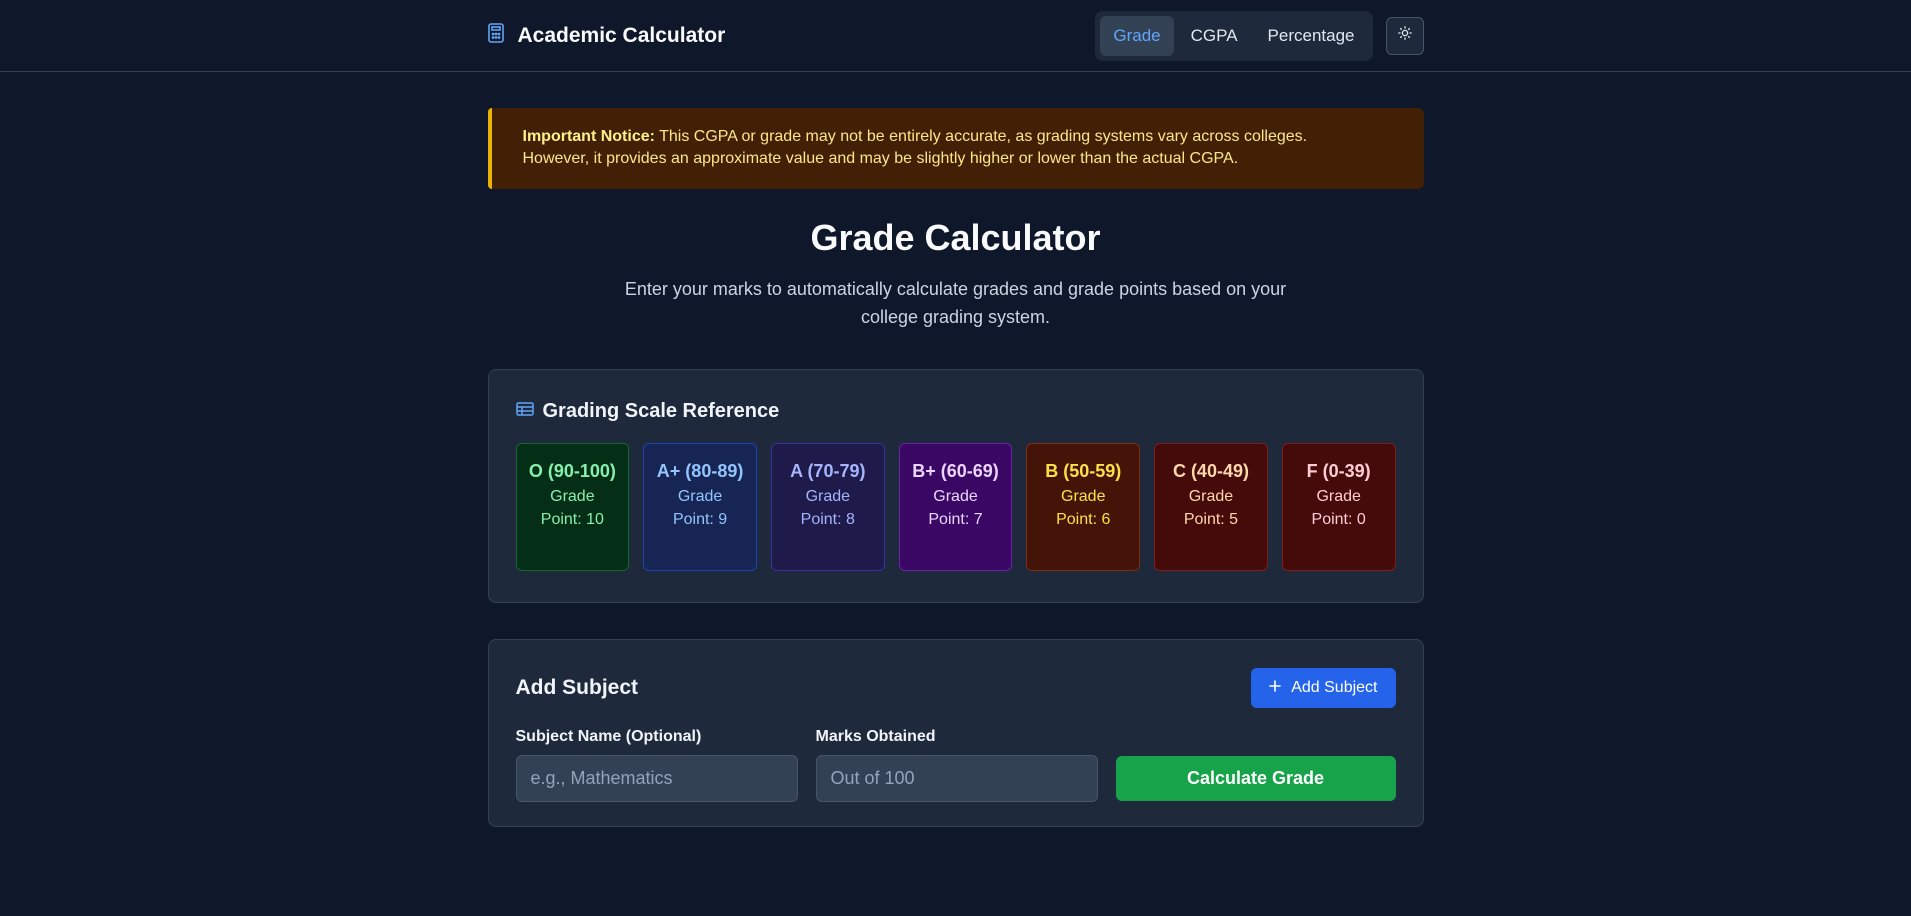 This screenshot has height=916, width=1911. I want to click on table-icon, so click(524, 411).